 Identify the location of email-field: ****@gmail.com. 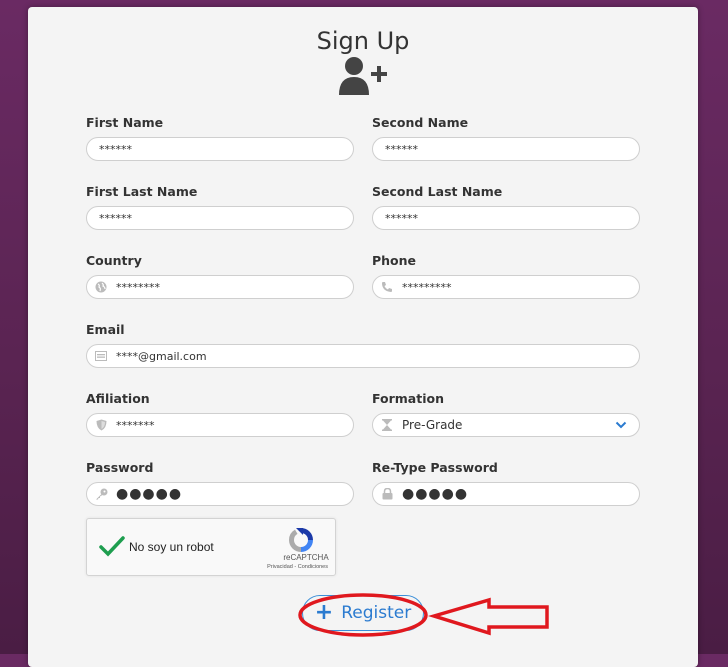
(363, 356).